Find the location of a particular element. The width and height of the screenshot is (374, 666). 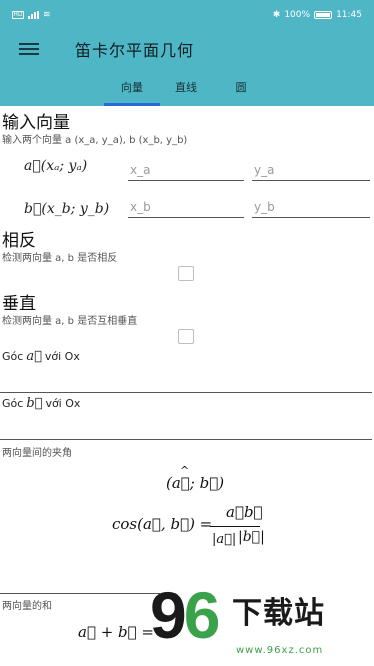

cos-formula-lhs: cos(a⃗, b⃗) = is located at coordinates (162, 524).